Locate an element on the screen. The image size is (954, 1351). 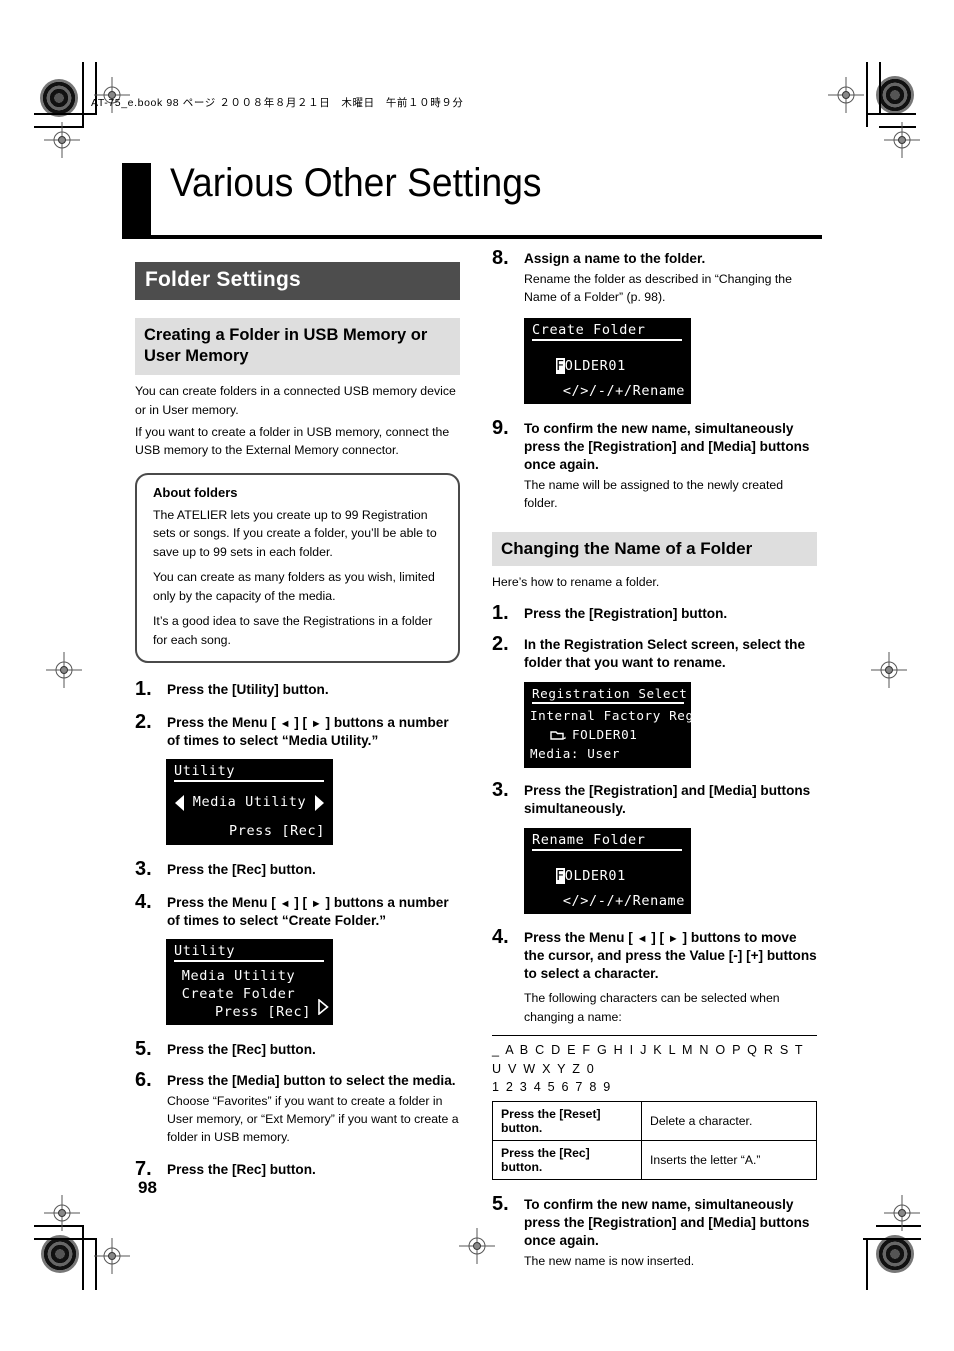
crop-line-top-right-h is located at coordinates (891, 114).